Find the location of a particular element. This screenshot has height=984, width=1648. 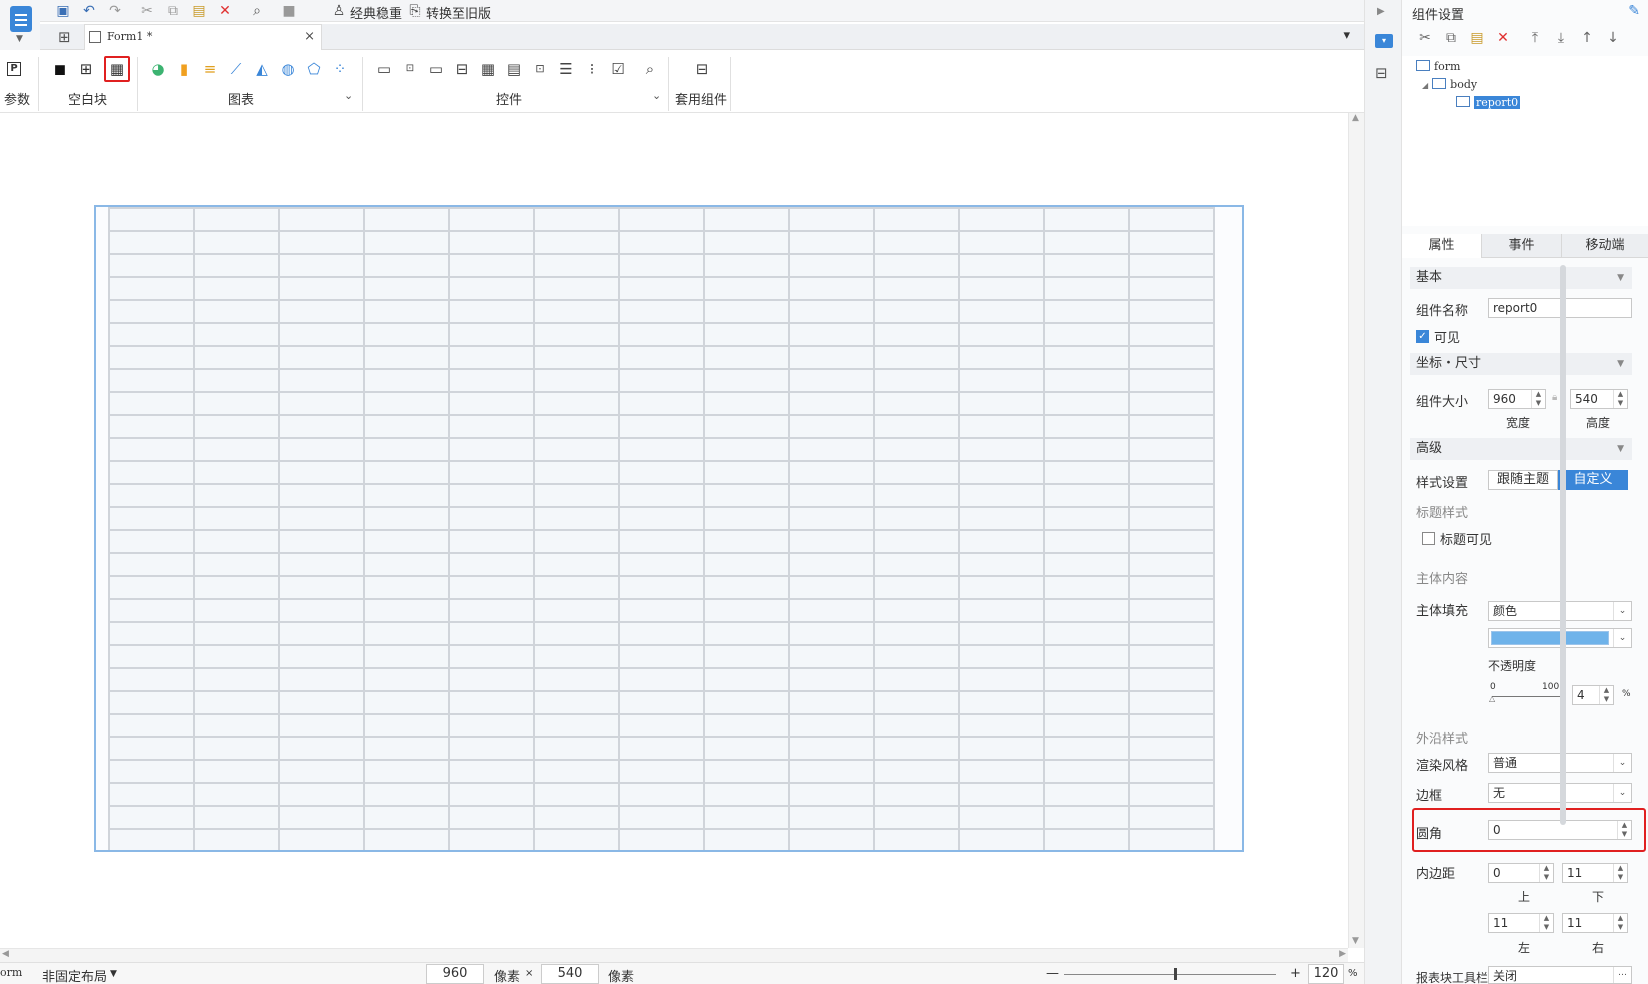

tree-node-body: ◢ body is located at coordinates (1449, 85).